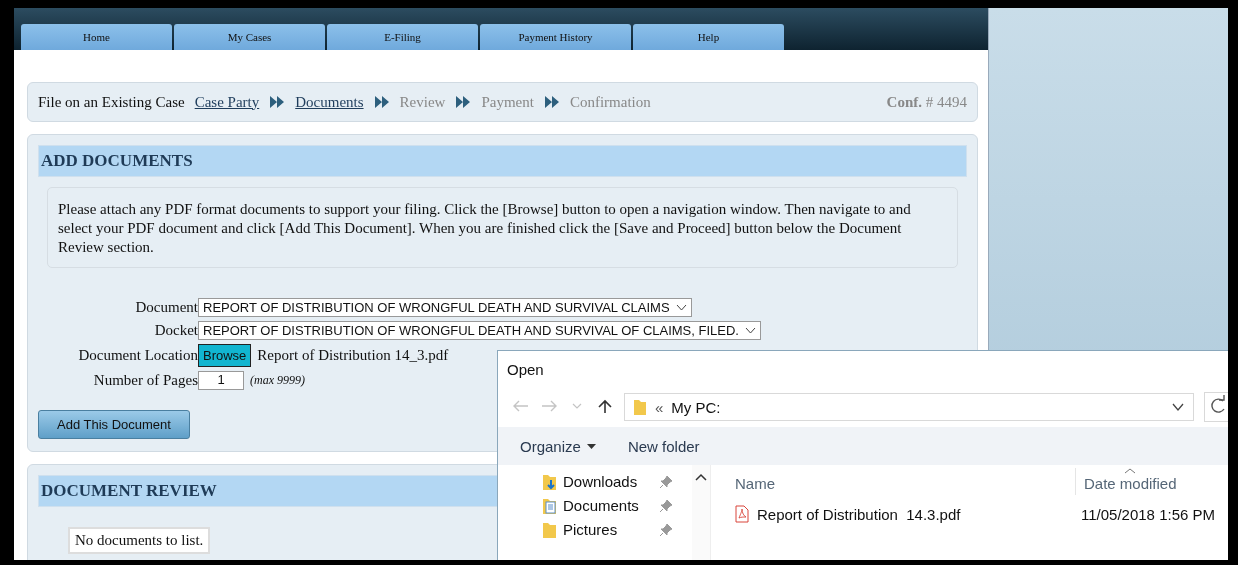 Image resolution: width=1238 pixels, height=565 pixels. I want to click on download-folder-icon, so click(549, 481).